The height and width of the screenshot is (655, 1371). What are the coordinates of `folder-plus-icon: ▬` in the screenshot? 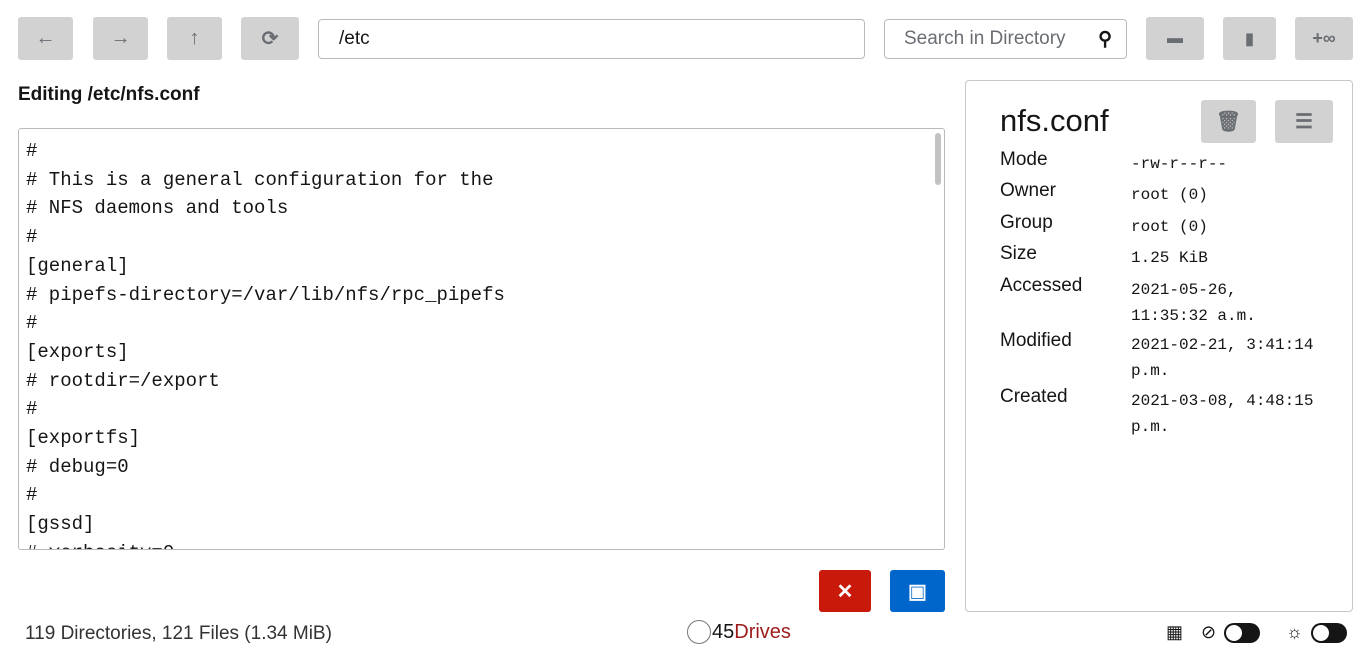 It's located at (1175, 38).